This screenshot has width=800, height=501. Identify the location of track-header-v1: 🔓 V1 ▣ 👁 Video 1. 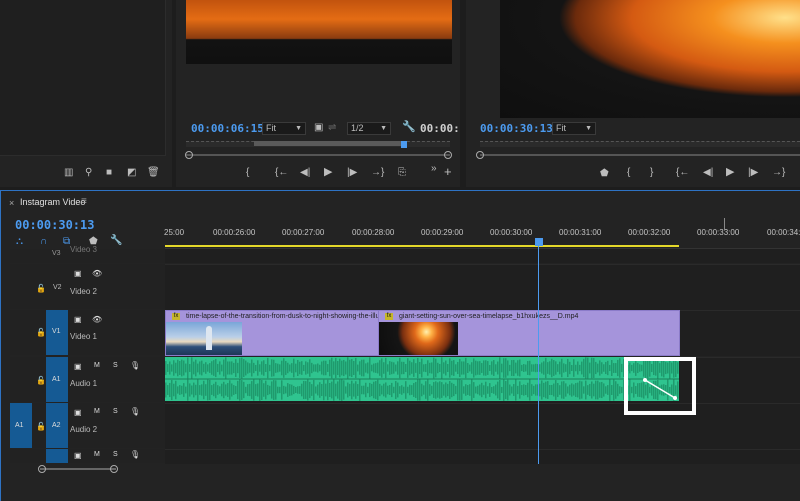
(87, 332).